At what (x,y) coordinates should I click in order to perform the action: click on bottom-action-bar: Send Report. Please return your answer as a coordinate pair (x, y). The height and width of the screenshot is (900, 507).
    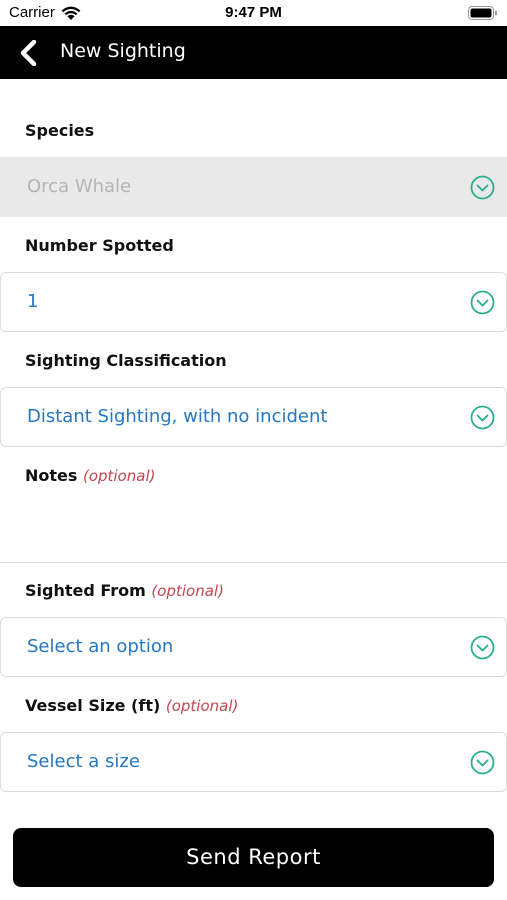
    Looking at the image, I should click on (253, 857).